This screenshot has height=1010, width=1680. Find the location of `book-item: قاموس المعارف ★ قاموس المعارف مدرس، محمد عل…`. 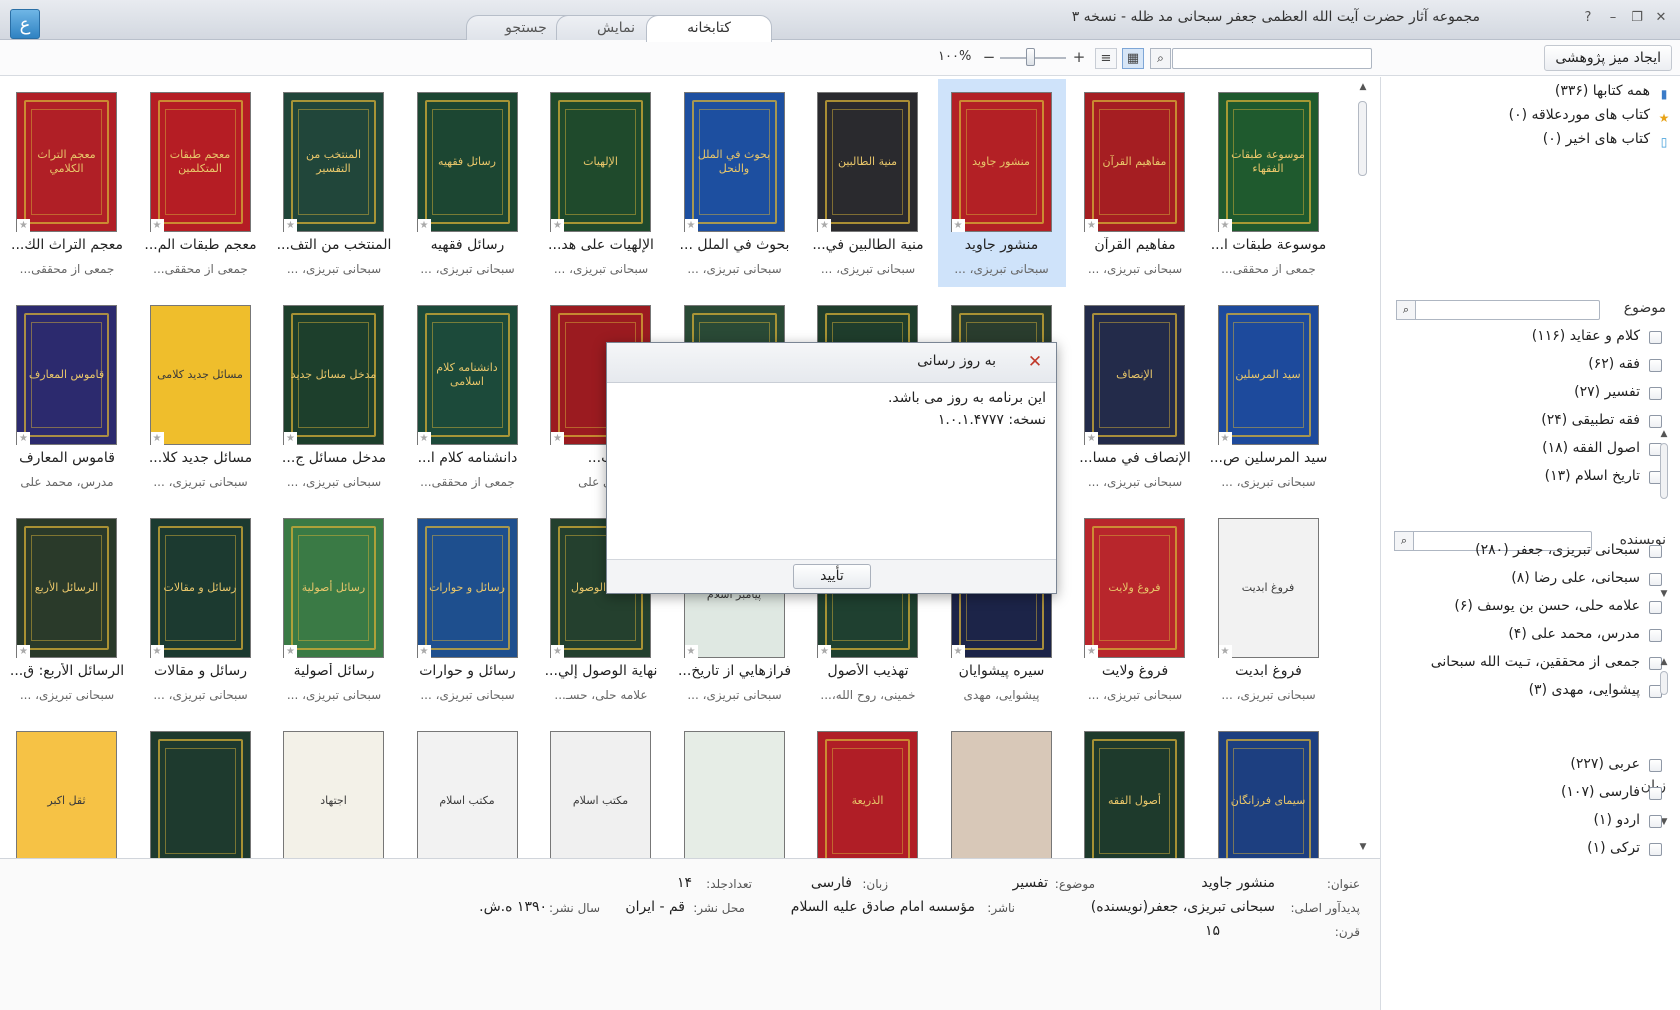

book-item: قاموس المعارف ★ قاموس المعارف مدرس، محمد عل… is located at coordinates (67, 396).